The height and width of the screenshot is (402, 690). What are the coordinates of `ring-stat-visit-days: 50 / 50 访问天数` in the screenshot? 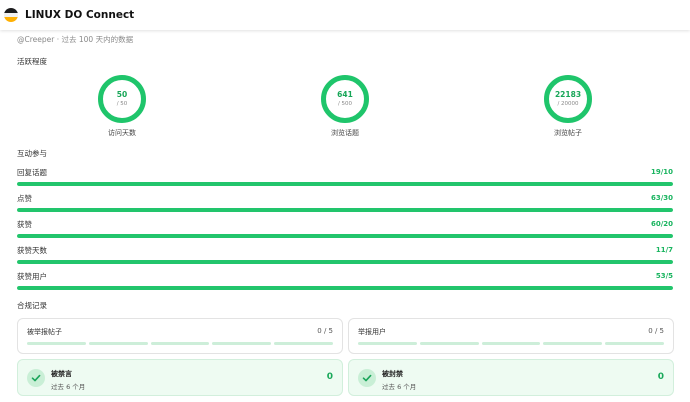 It's located at (122, 106).